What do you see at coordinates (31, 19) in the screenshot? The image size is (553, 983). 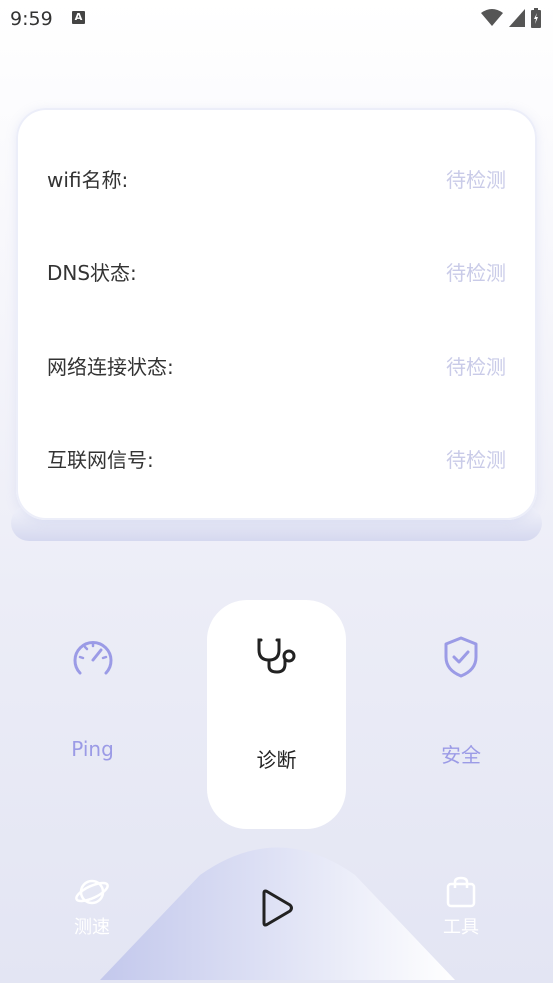 I see `status-time: 9:59` at bounding box center [31, 19].